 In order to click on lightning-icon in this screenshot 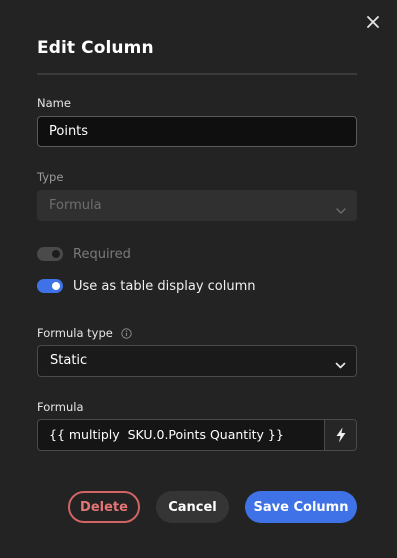, I will do `click(340, 435)`.